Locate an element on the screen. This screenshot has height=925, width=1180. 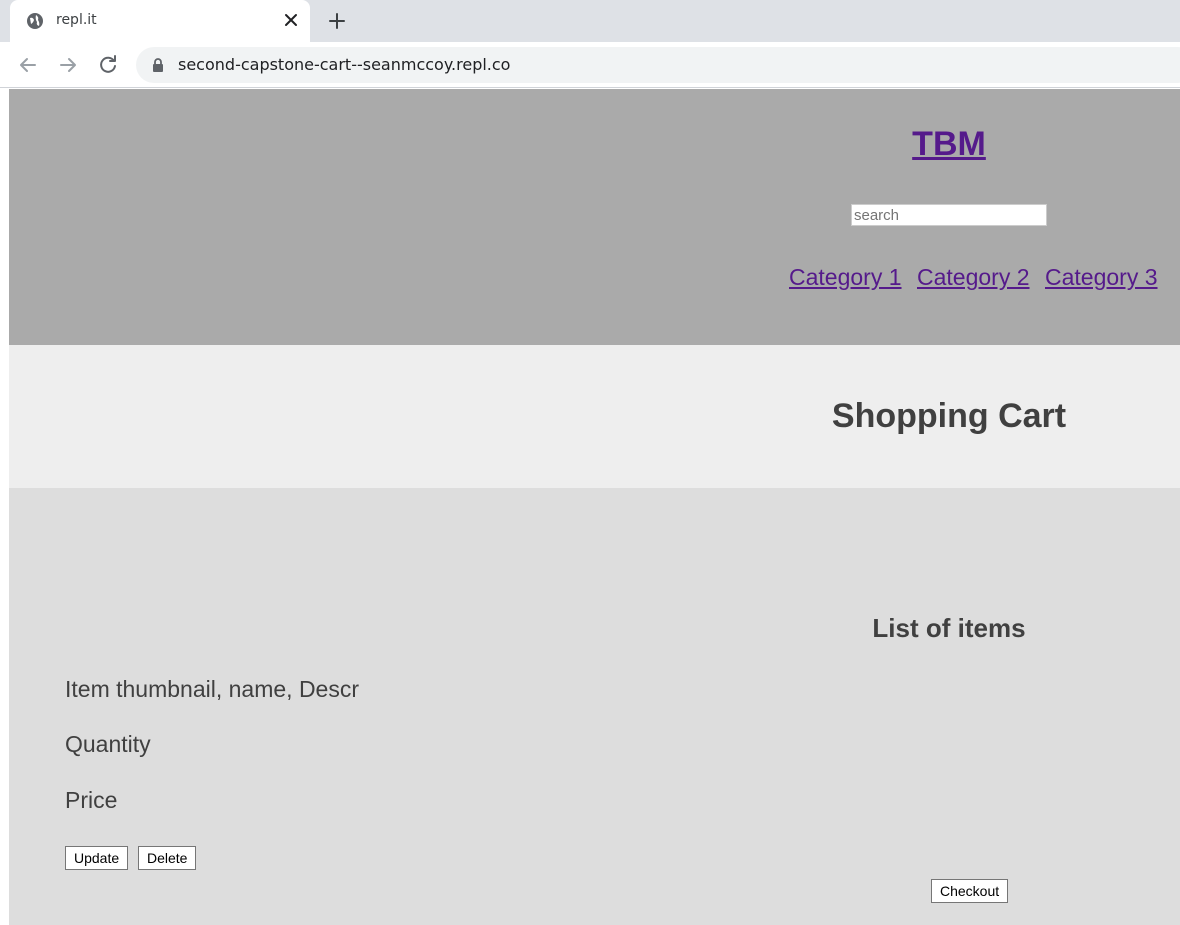
update-button: Update is located at coordinates (97, 858).